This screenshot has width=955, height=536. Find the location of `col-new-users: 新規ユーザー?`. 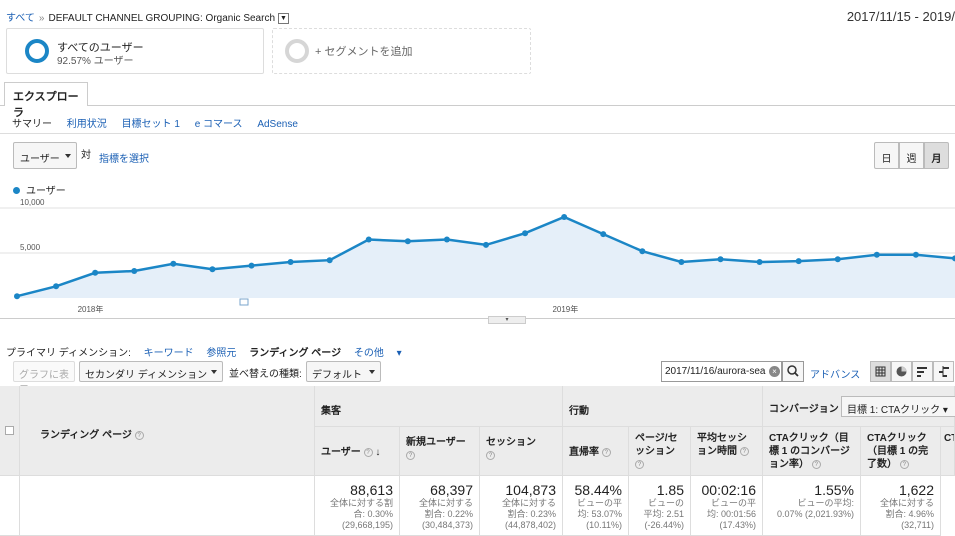

col-new-users: 新規ユーザー? is located at coordinates (440, 451).